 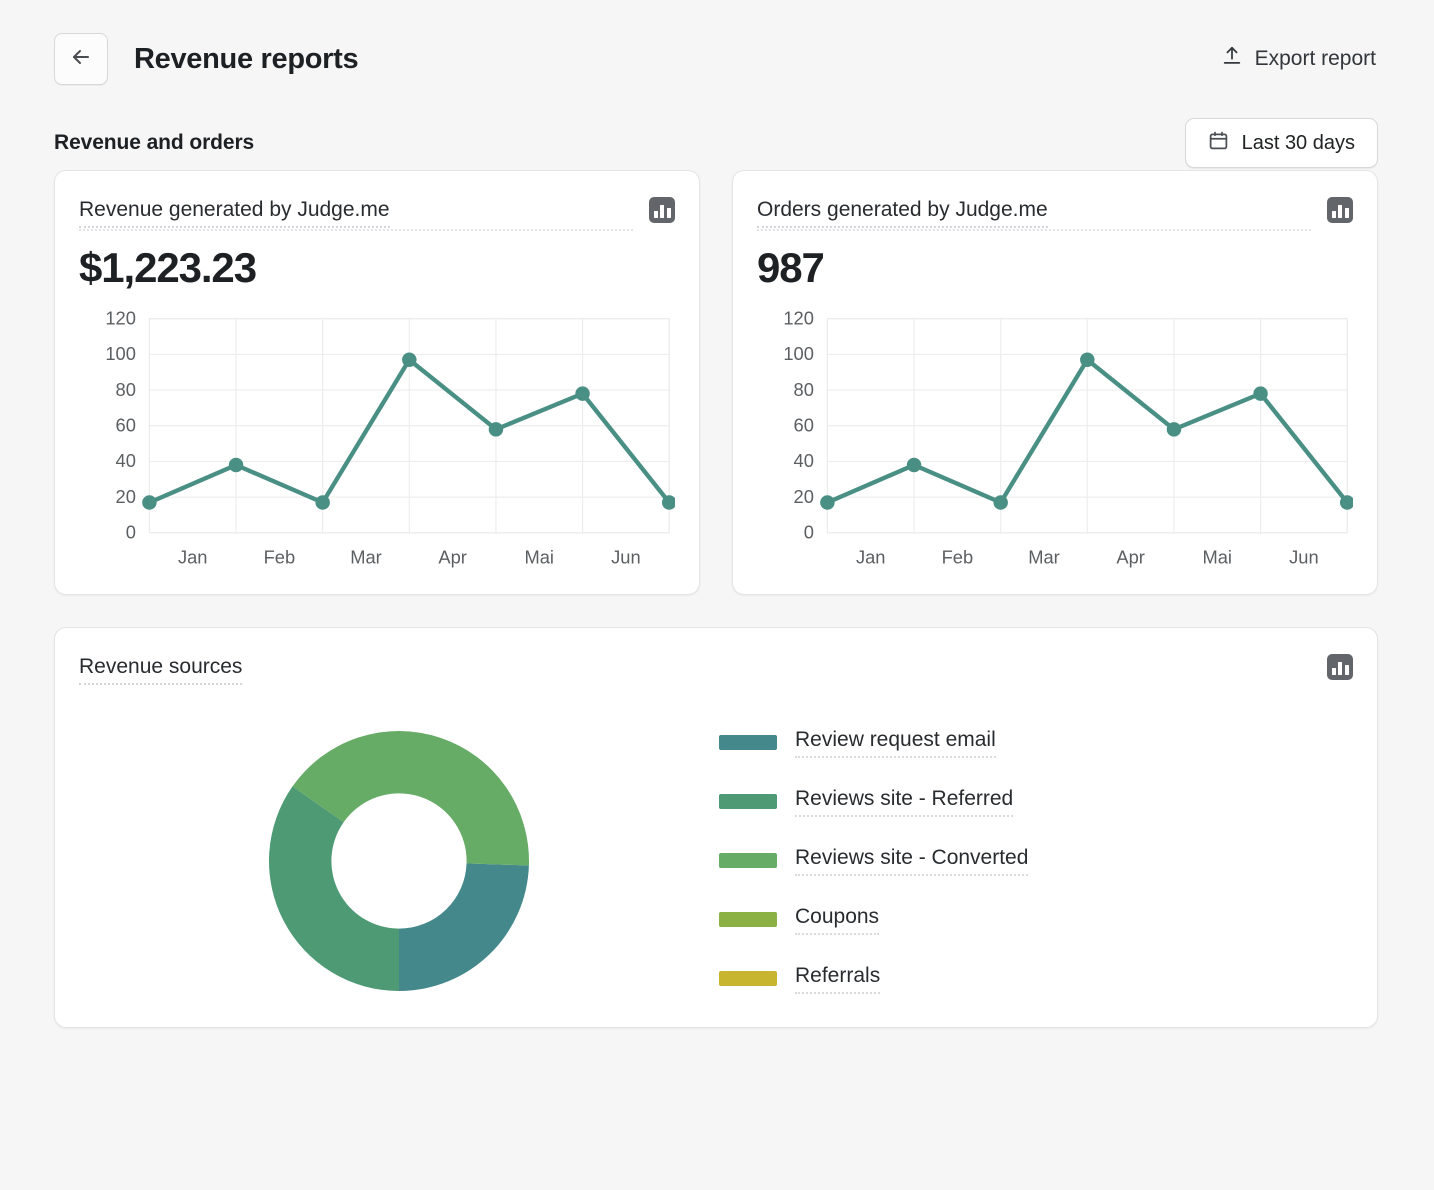 What do you see at coordinates (1298, 142) in the screenshot?
I see `date-range-label: Last 30 days` at bounding box center [1298, 142].